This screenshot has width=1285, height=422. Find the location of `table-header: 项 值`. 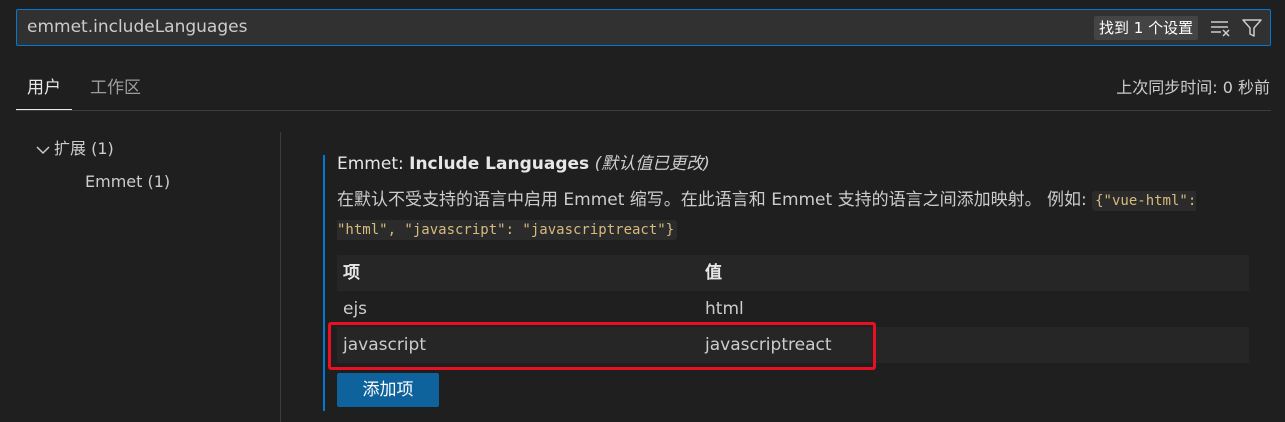

table-header: 项 值 is located at coordinates (793, 273).